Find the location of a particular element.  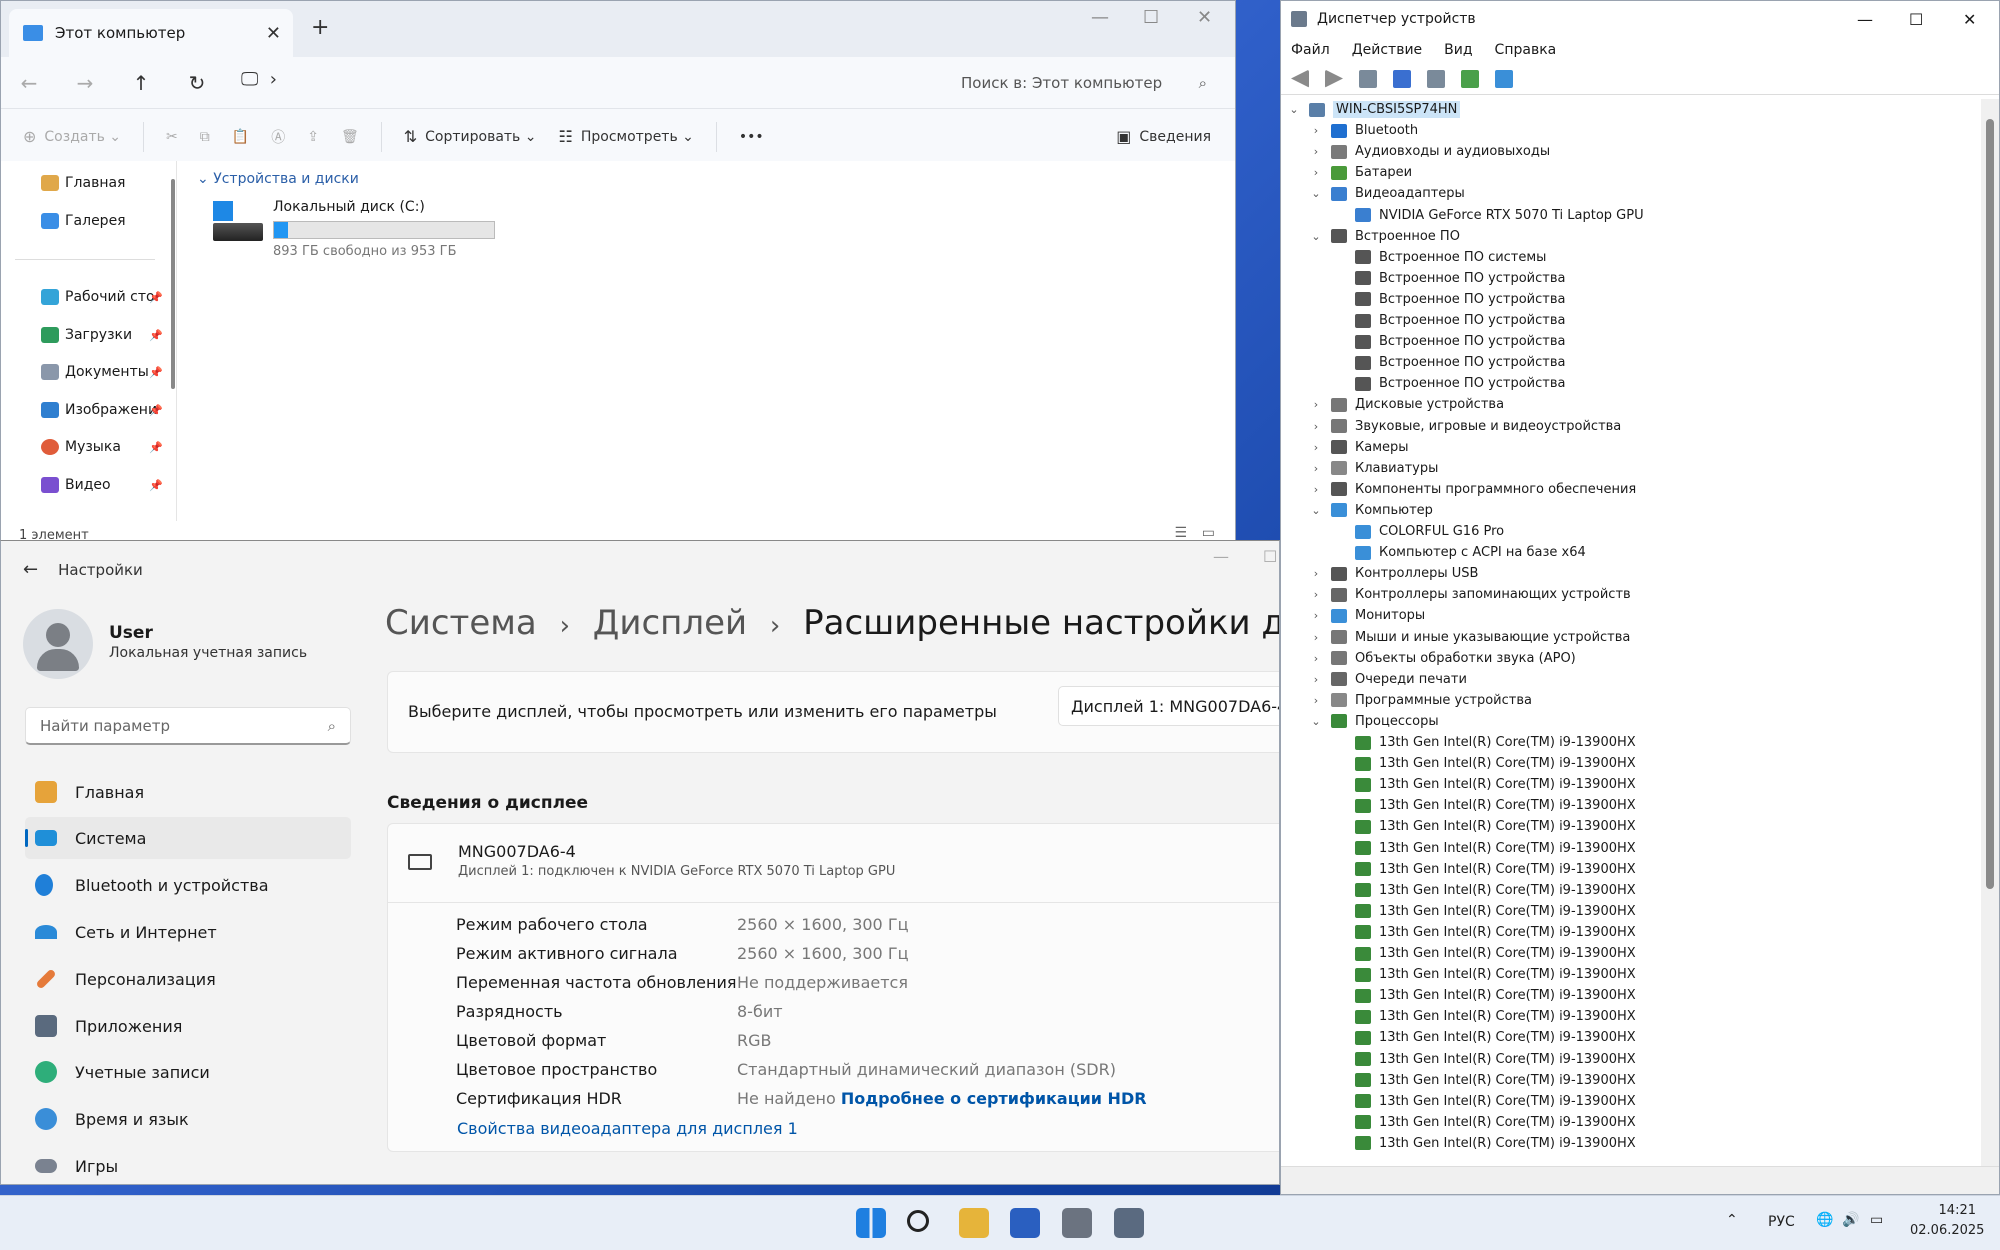

scrollbar-thumb is located at coordinates (1990, 504).